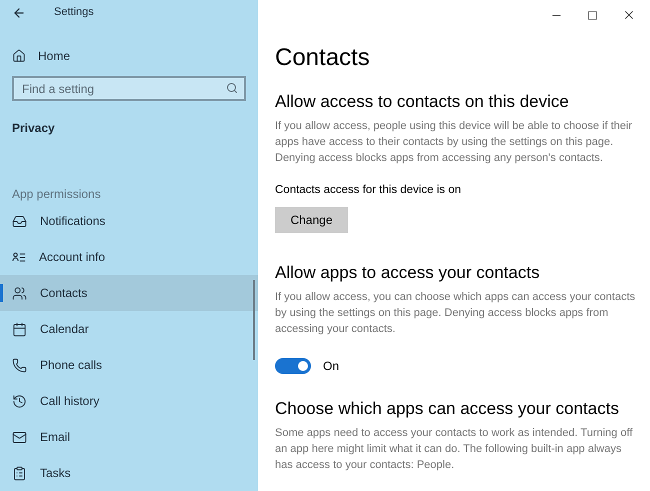 The image size is (650, 491). I want to click on home-link: Home, so click(129, 56).